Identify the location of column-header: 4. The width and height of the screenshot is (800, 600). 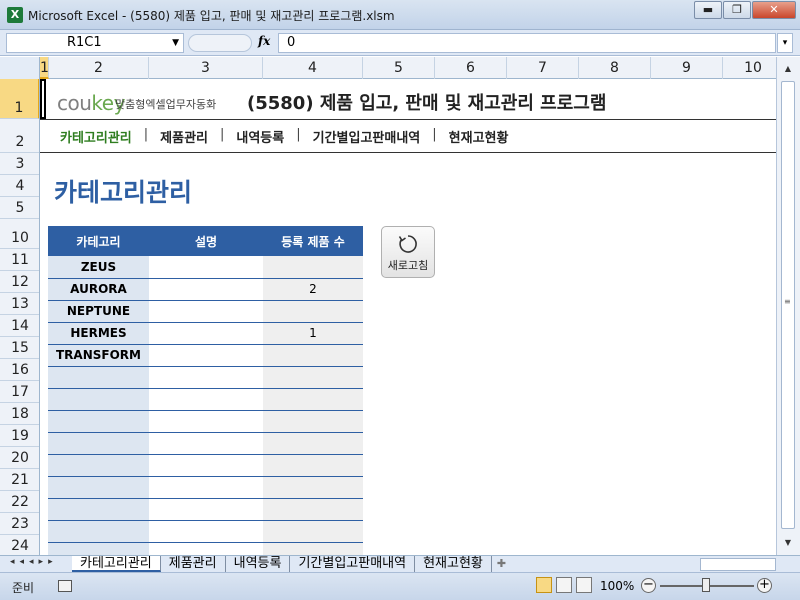
(313, 68).